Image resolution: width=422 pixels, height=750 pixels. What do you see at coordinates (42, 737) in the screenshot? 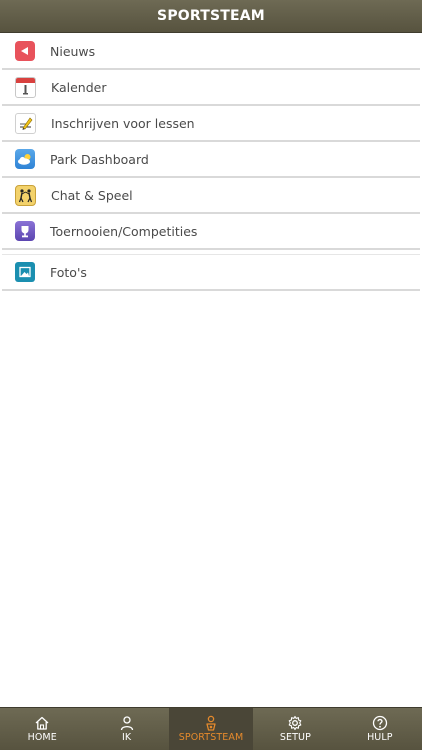
I see `tab-label: HOME` at bounding box center [42, 737].